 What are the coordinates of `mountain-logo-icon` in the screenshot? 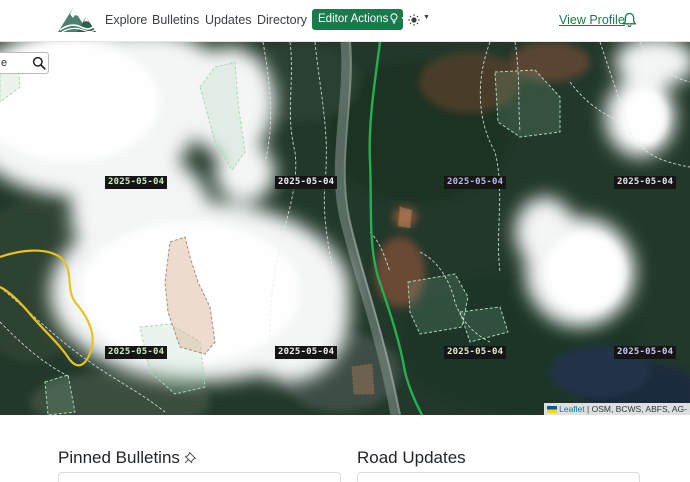 It's located at (77, 19).